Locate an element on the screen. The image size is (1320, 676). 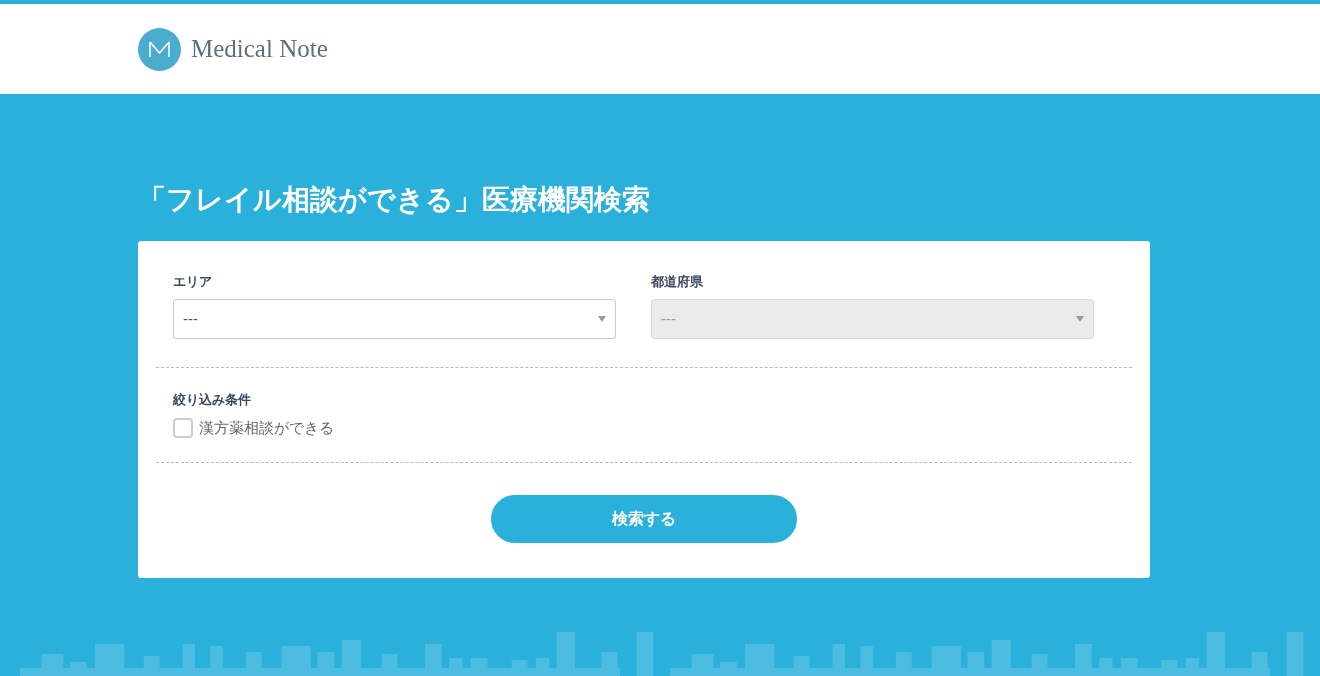
select-field: --- is located at coordinates (394, 319).